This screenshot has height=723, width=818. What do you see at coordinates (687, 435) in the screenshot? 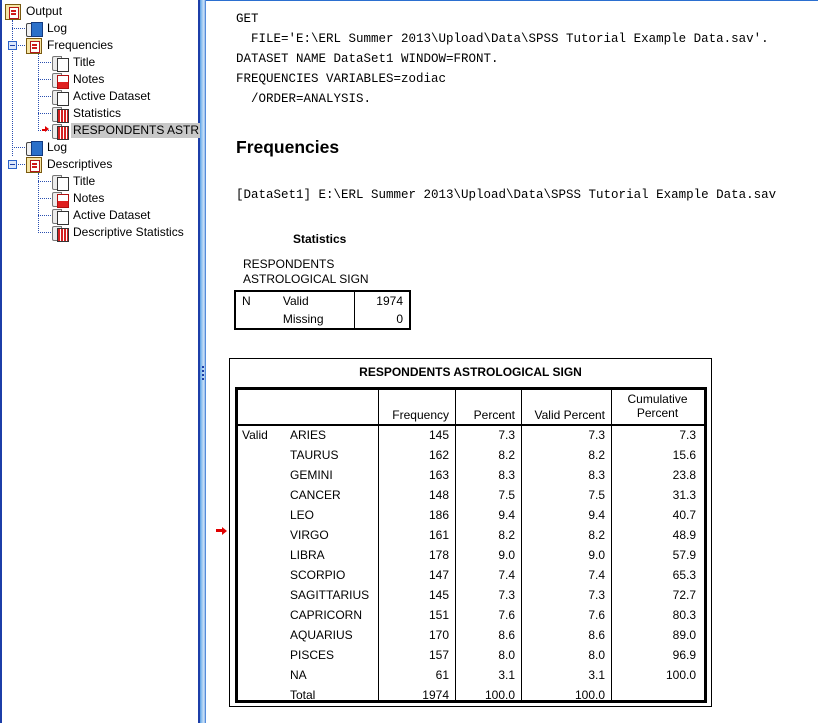
I see `cell-cumulative-percent: 7.3` at bounding box center [687, 435].